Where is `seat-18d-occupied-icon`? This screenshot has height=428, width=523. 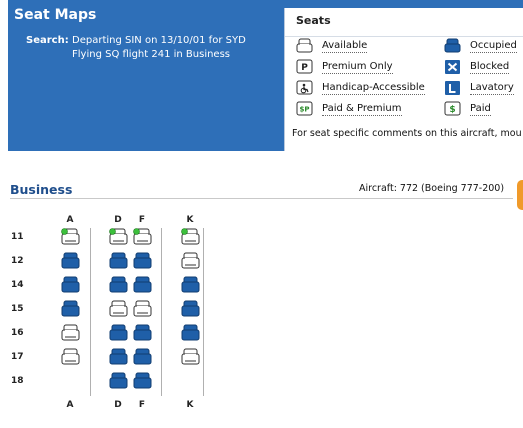
seat-18d-occupied-icon is located at coordinates (118, 380).